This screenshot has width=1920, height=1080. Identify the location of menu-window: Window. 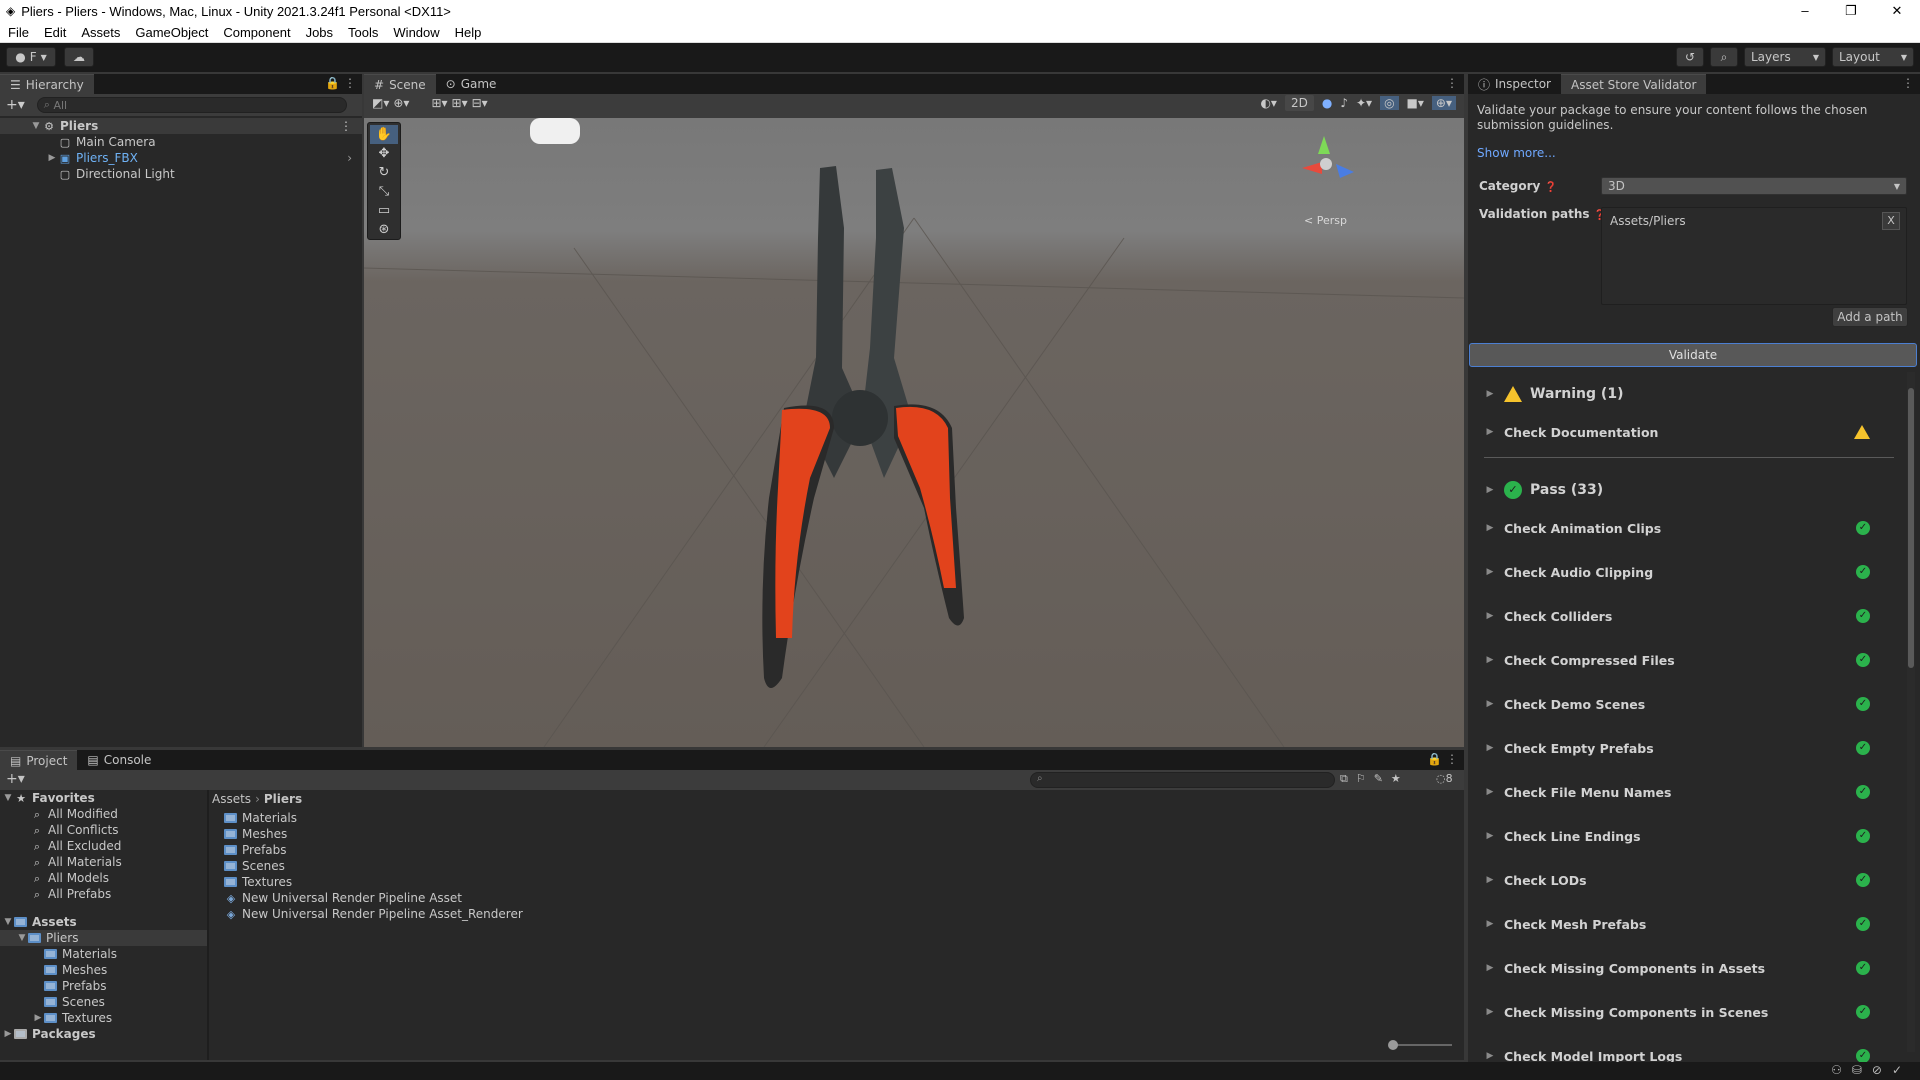
(415, 32).